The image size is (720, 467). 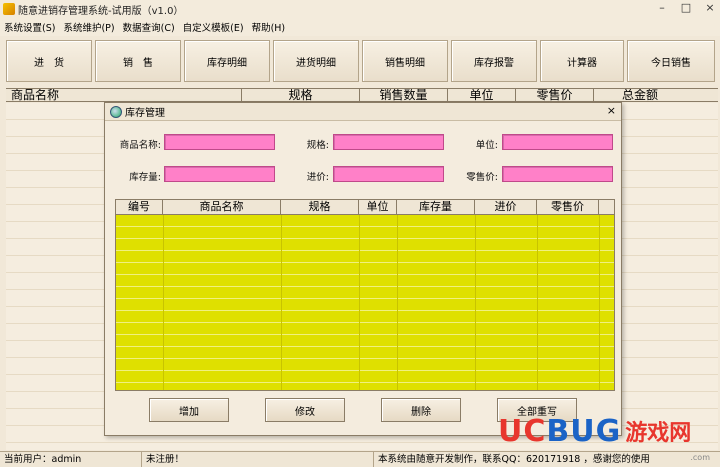 What do you see at coordinates (145, 177) in the screenshot?
I see `stock-qty-label: 库存量:` at bounding box center [145, 177].